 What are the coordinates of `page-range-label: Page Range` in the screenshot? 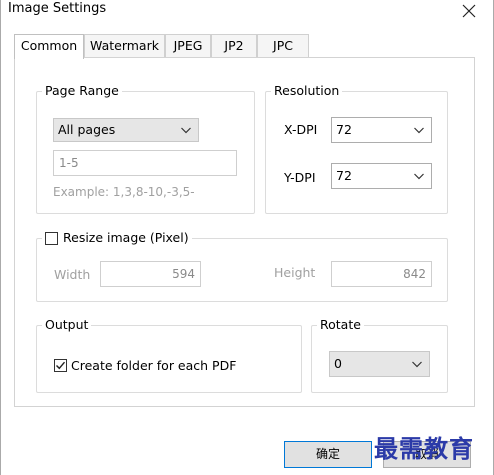 It's located at (82, 90).